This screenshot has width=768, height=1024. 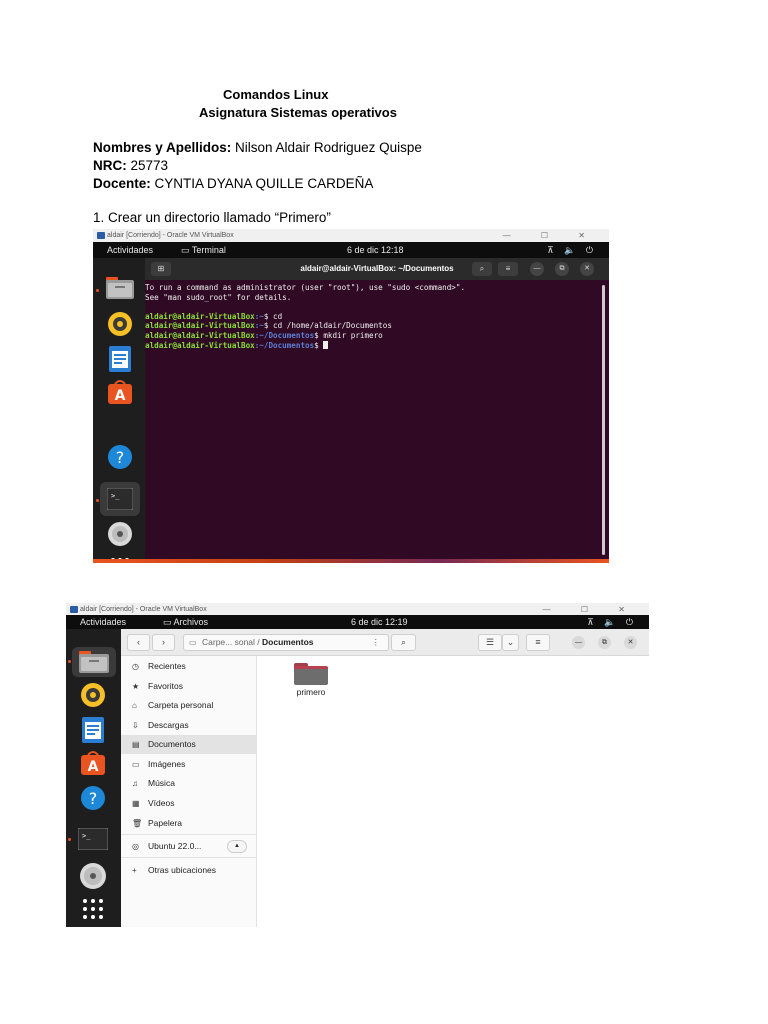 I want to click on film-icon: ▦, so click(x=136, y=803).